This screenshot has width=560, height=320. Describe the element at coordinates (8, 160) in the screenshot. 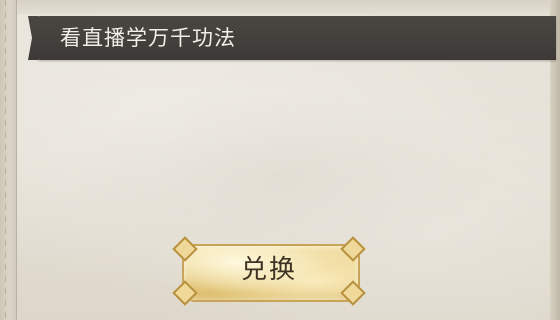

I see `left-frame-border` at that location.